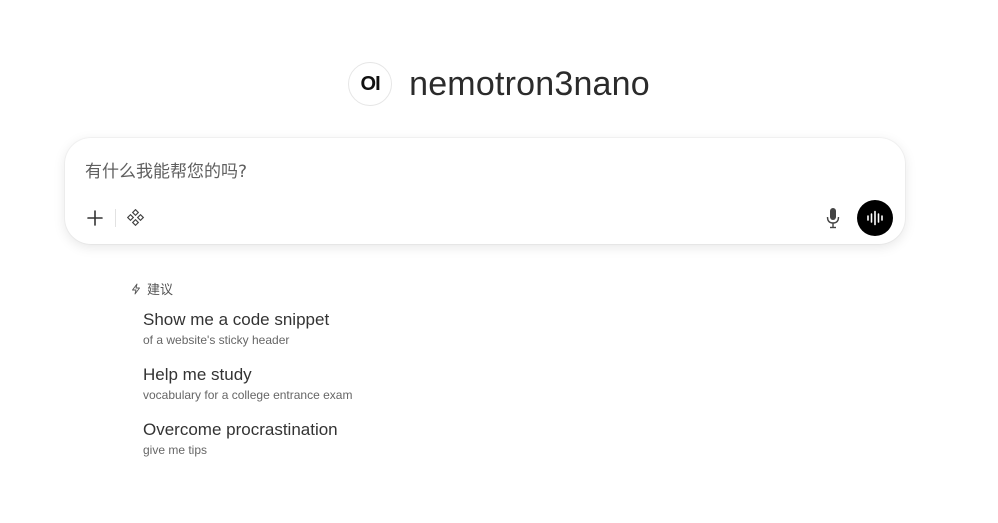 Image resolution: width=998 pixels, height=523 pixels. What do you see at coordinates (160, 290) in the screenshot?
I see `suggestions-title: 建议` at bounding box center [160, 290].